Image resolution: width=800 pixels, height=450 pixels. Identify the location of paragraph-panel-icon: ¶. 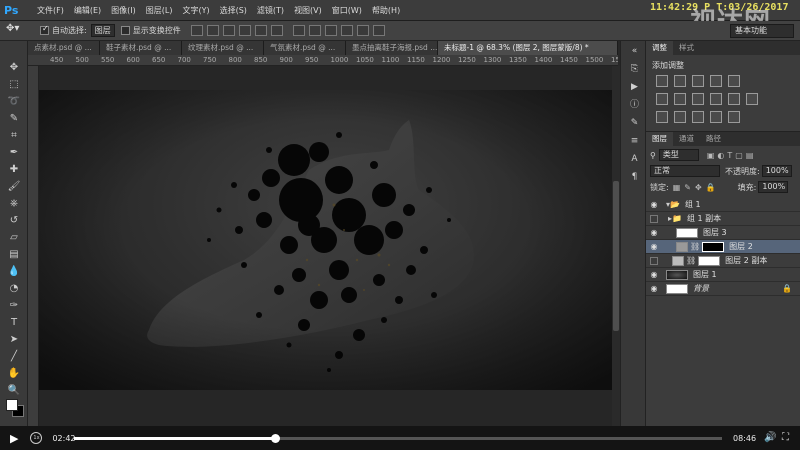
(634, 177).